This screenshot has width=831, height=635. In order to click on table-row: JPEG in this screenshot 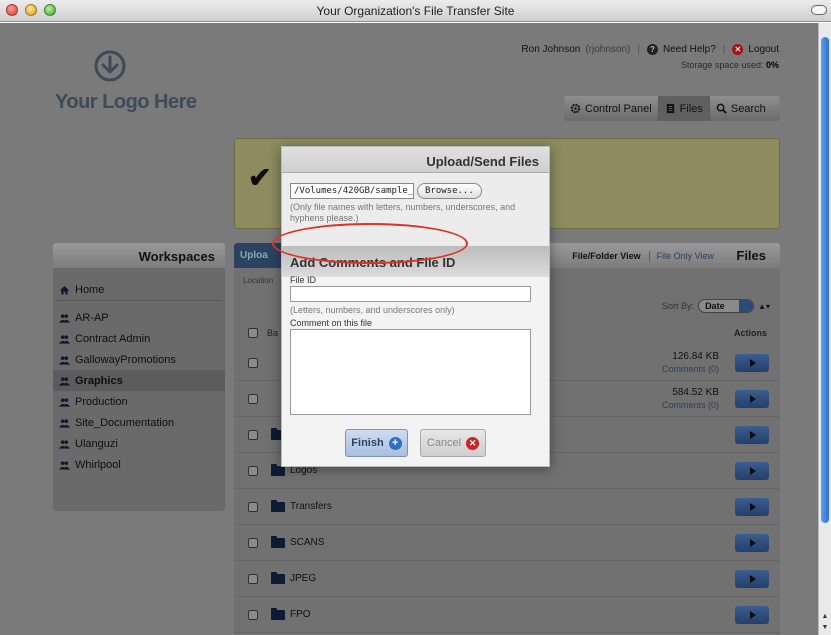, I will do `click(507, 579)`.